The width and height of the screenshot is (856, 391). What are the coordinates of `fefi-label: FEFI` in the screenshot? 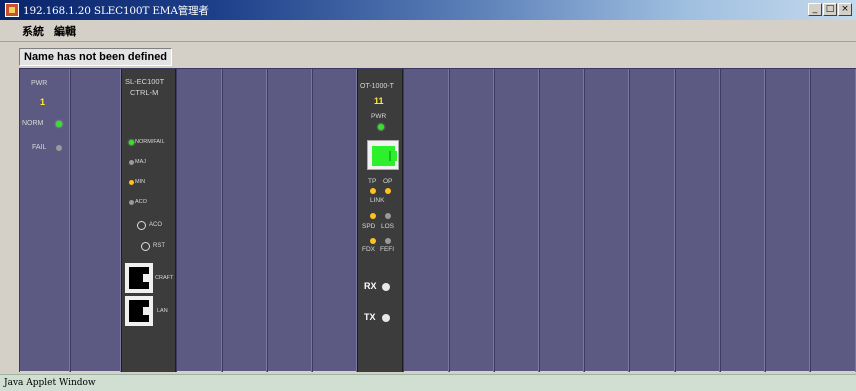 It's located at (387, 249).